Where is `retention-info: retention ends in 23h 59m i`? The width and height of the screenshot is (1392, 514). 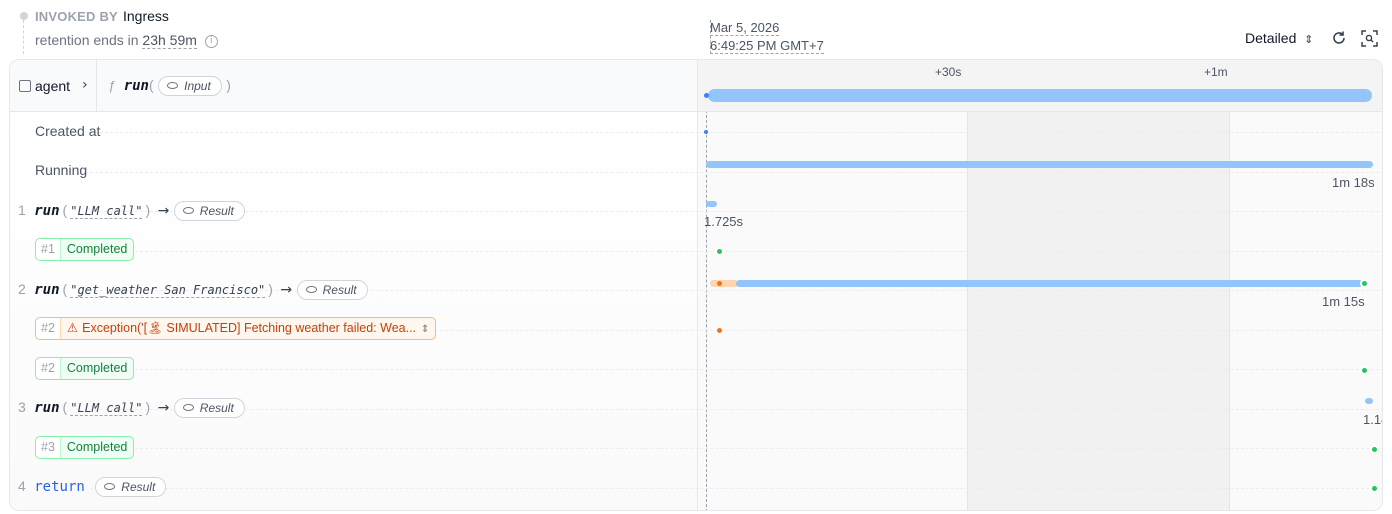
retention-info: retention ends in 23h 59m i is located at coordinates (126, 40).